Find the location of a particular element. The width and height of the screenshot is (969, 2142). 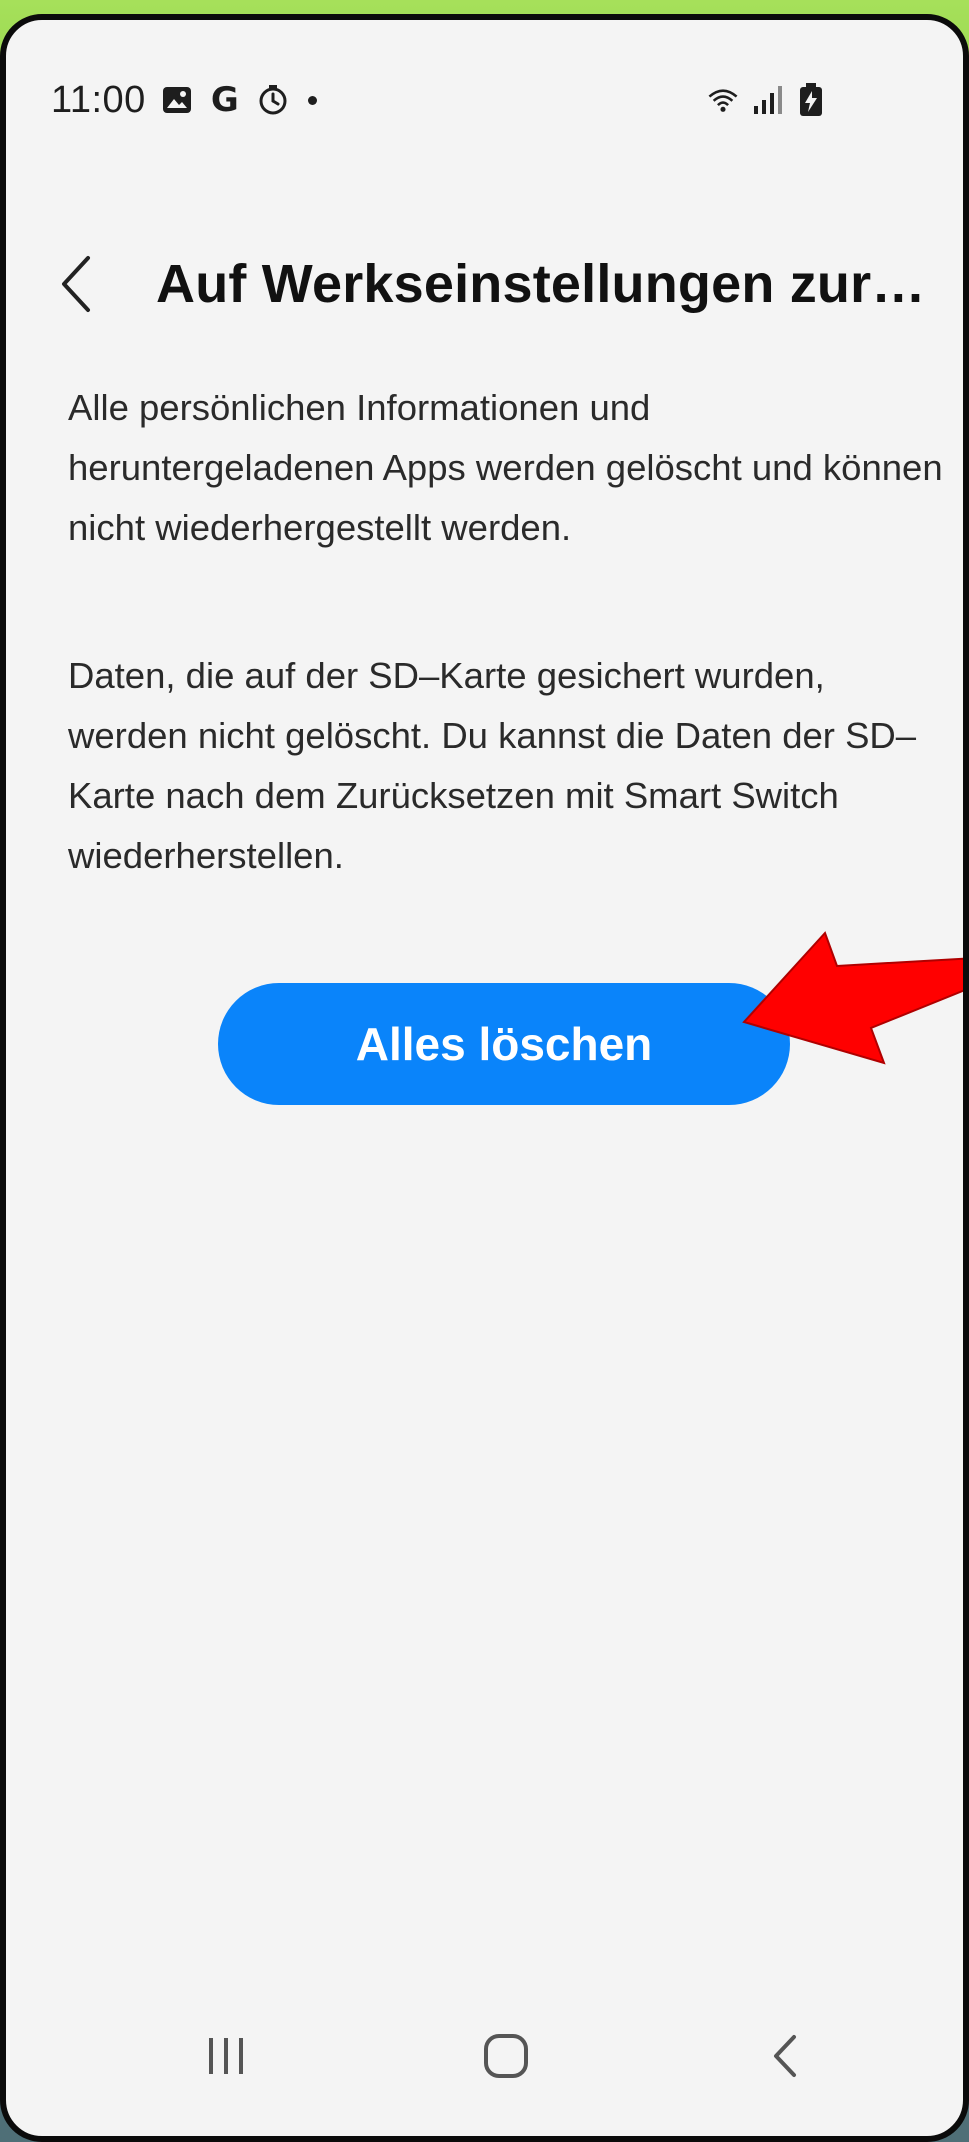

back-icon is located at coordinates (785, 2056).